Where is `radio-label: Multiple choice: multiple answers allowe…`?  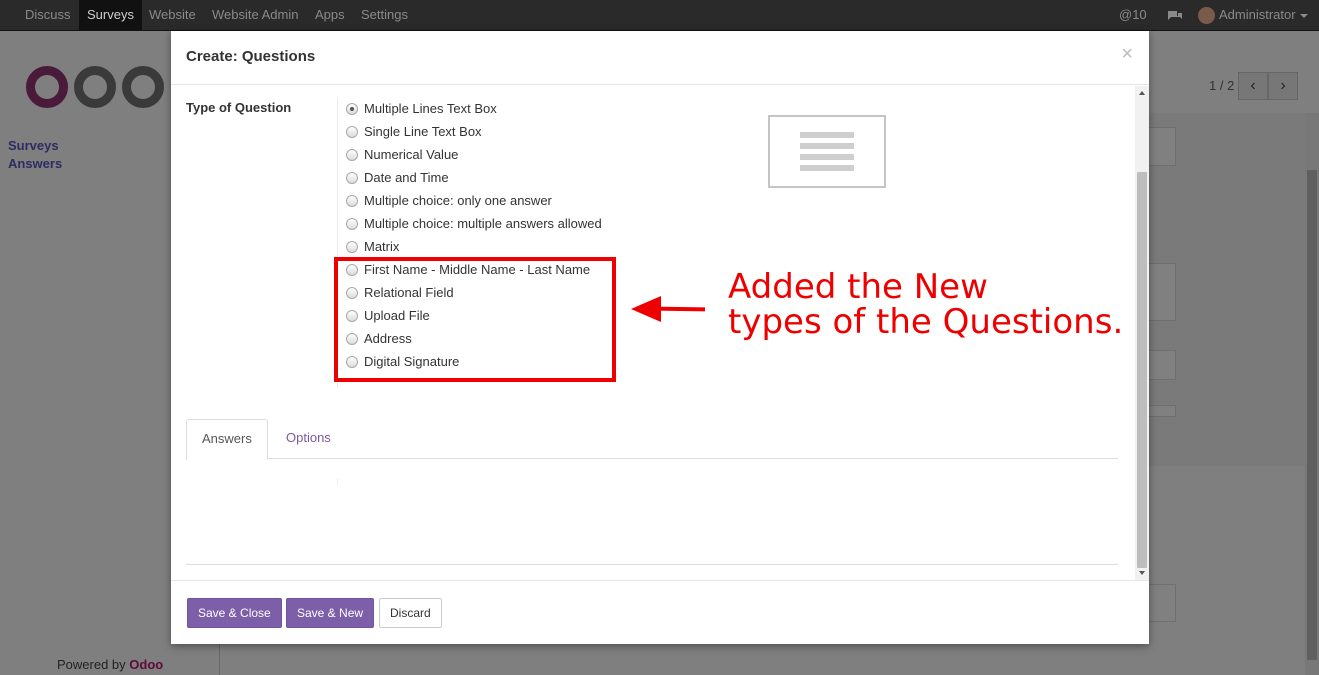 radio-label: Multiple choice: multiple answers allowe… is located at coordinates (483, 223).